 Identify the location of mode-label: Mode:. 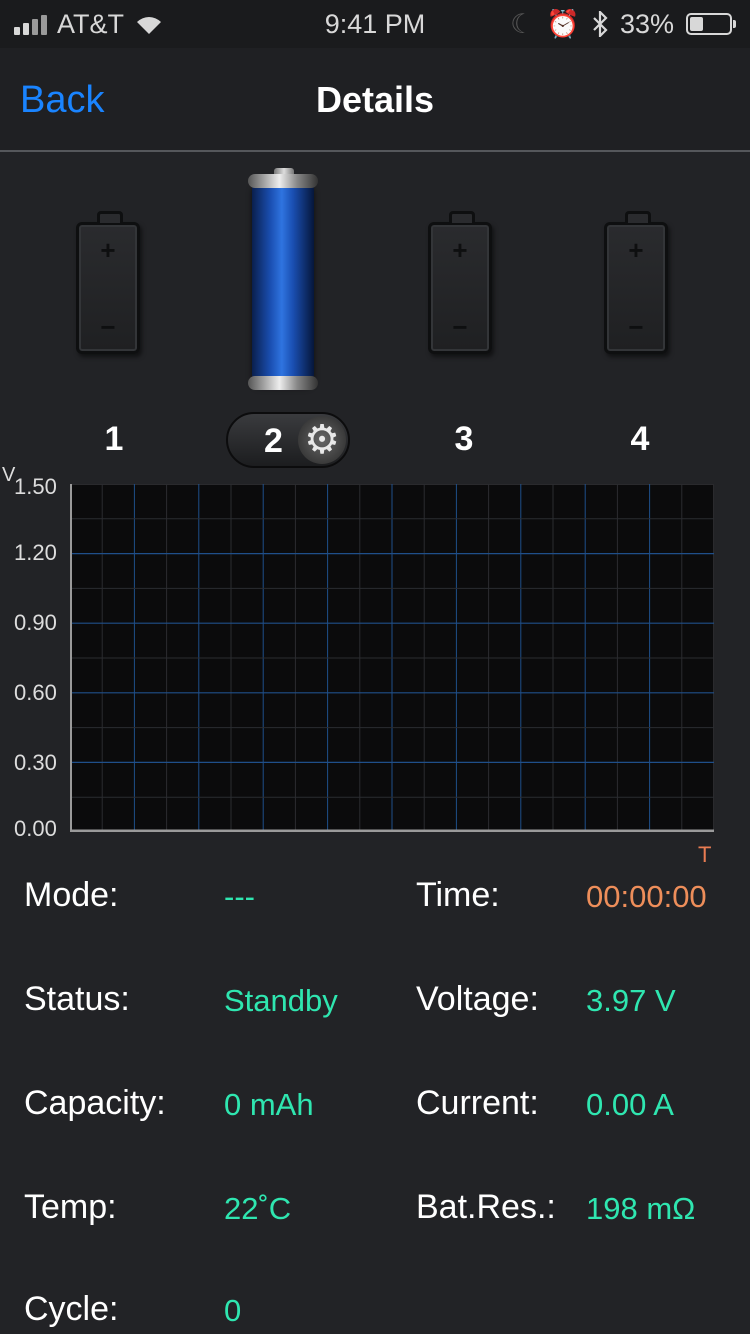
(71, 895).